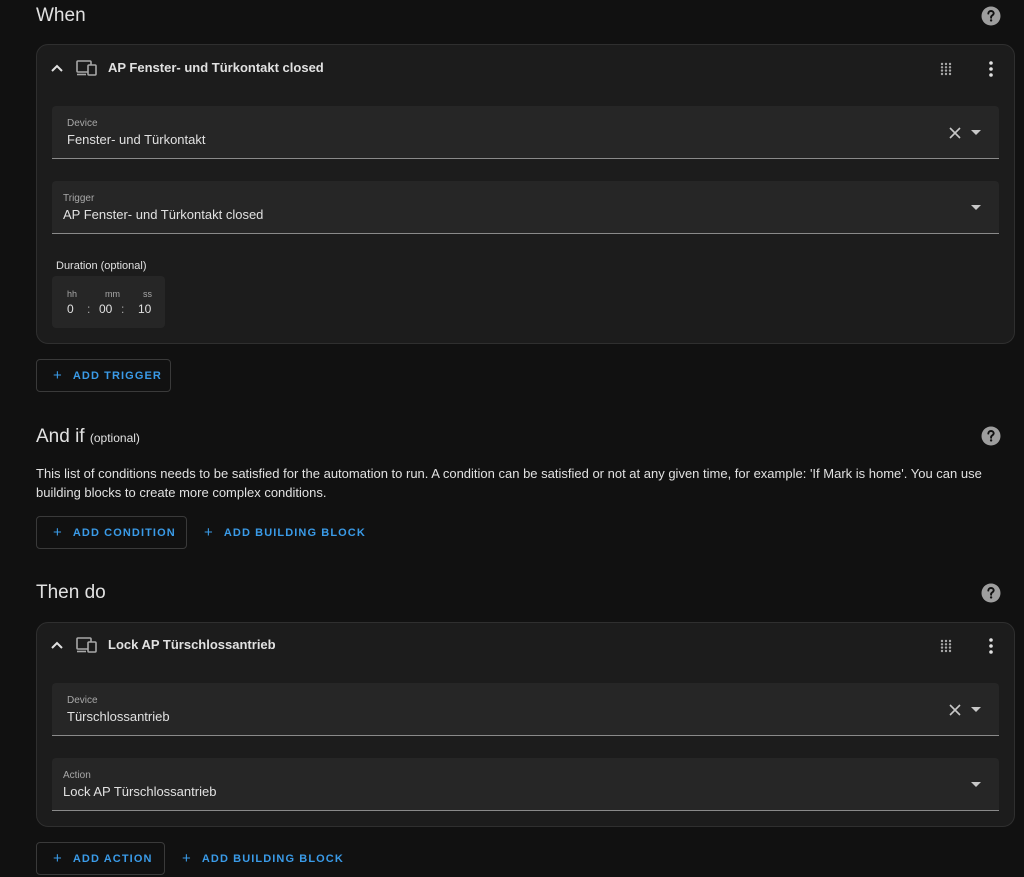  What do you see at coordinates (77, 775) in the screenshot?
I see `action-label: Action` at bounding box center [77, 775].